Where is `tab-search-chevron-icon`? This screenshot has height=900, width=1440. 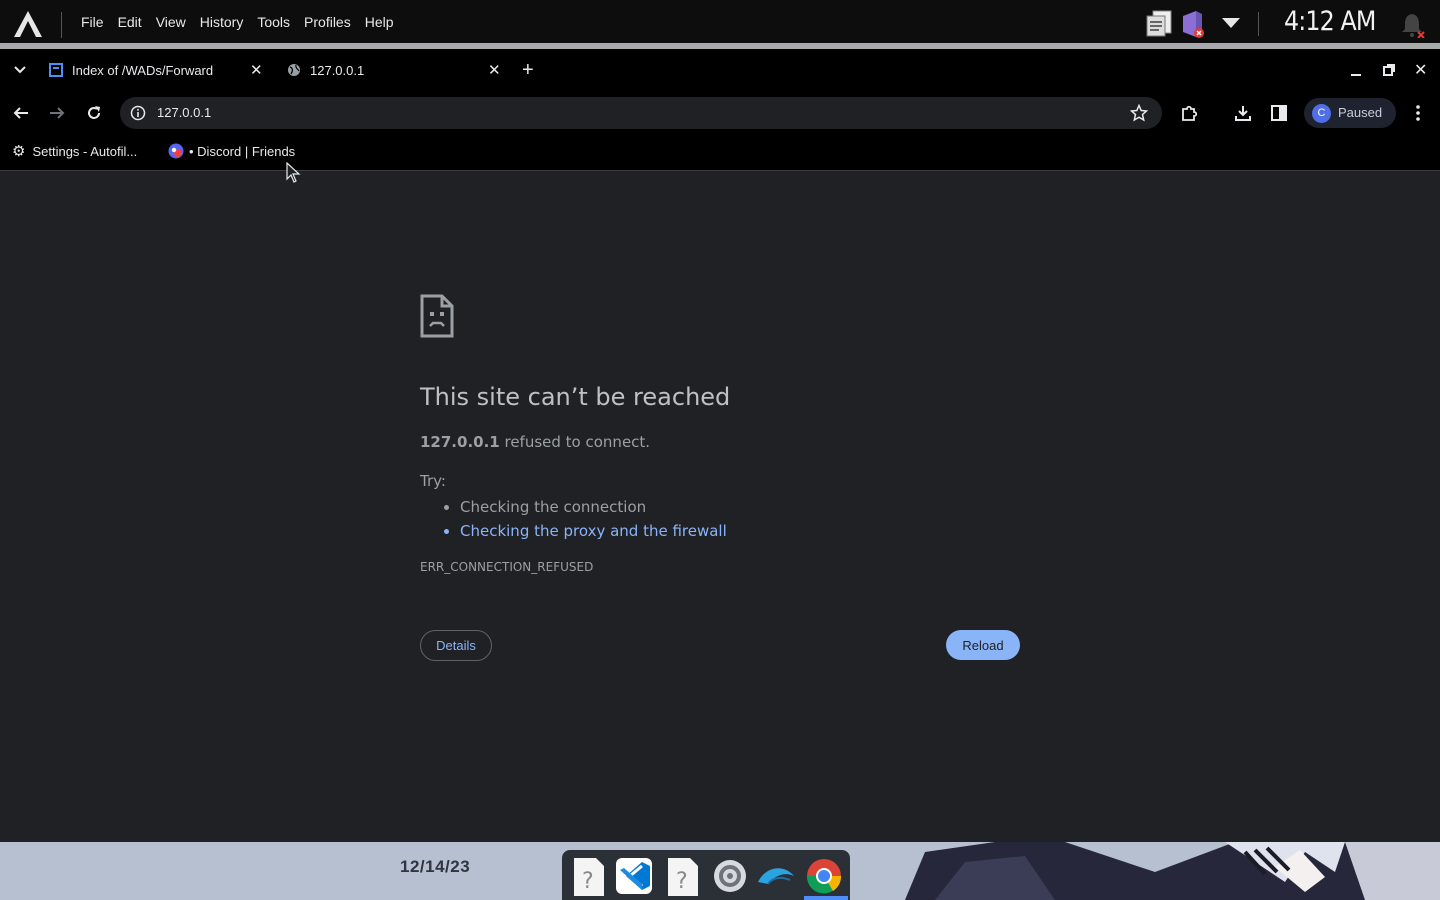 tab-search-chevron-icon is located at coordinates (20, 70).